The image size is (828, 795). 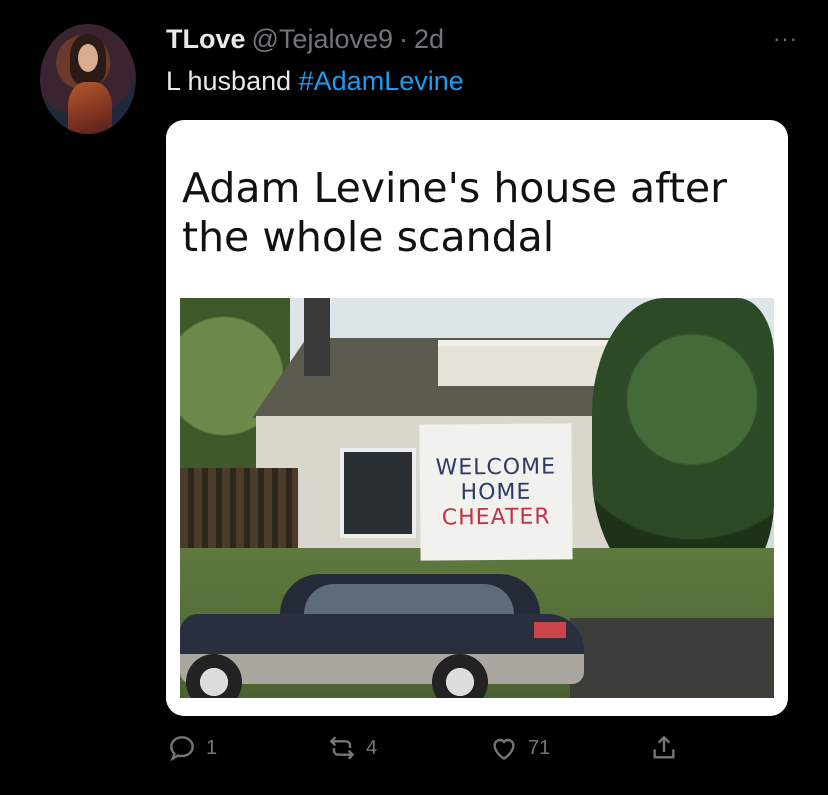 I want to click on welcome-banner: WELCOME HOME CHEATER, so click(x=496, y=492).